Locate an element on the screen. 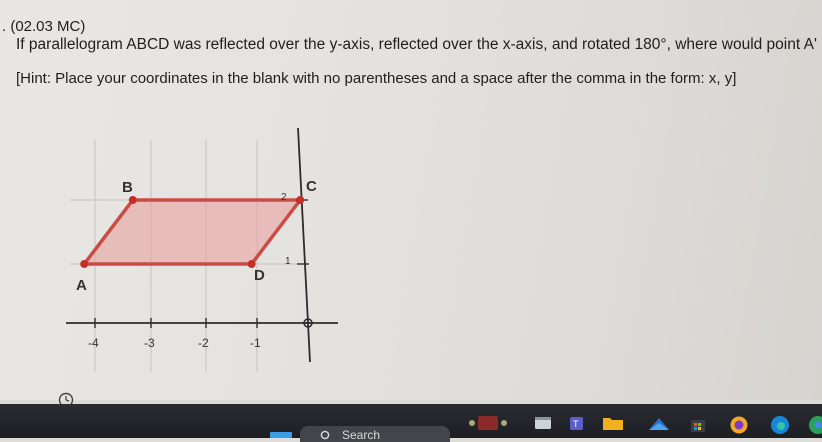  mail-icon is located at coordinates (659, 423).